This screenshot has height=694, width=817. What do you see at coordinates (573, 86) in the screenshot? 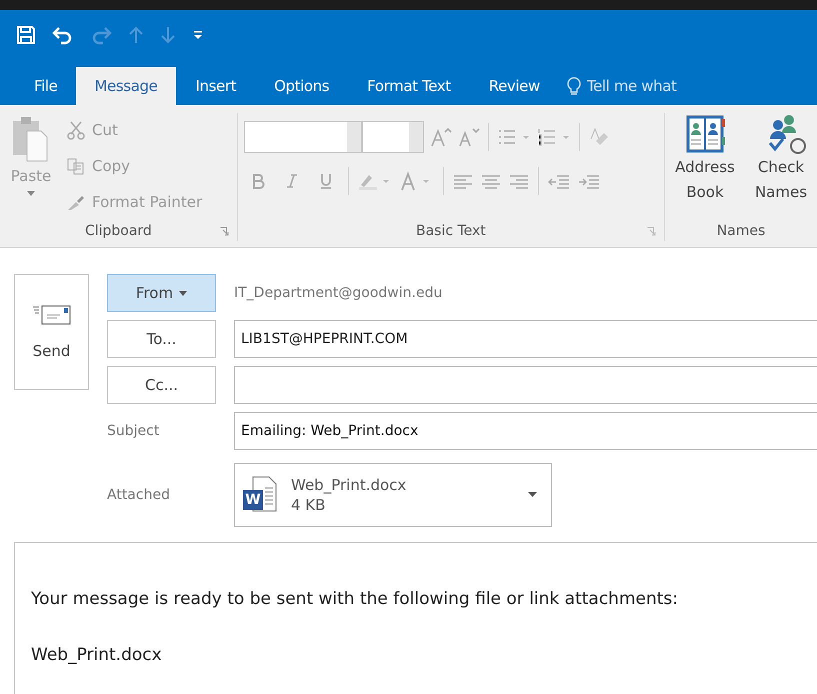
I see `lightbulb-icon` at bounding box center [573, 86].